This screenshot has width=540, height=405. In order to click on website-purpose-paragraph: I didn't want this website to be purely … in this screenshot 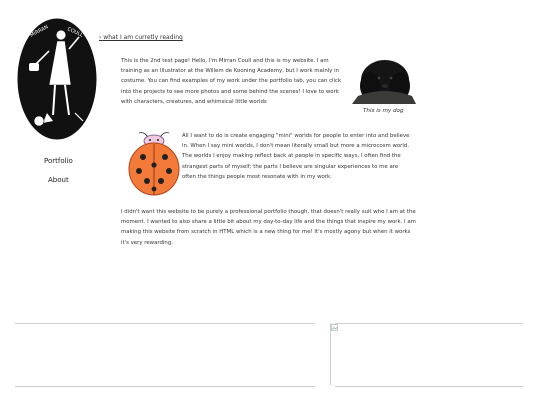, I will do `click(268, 227)`.